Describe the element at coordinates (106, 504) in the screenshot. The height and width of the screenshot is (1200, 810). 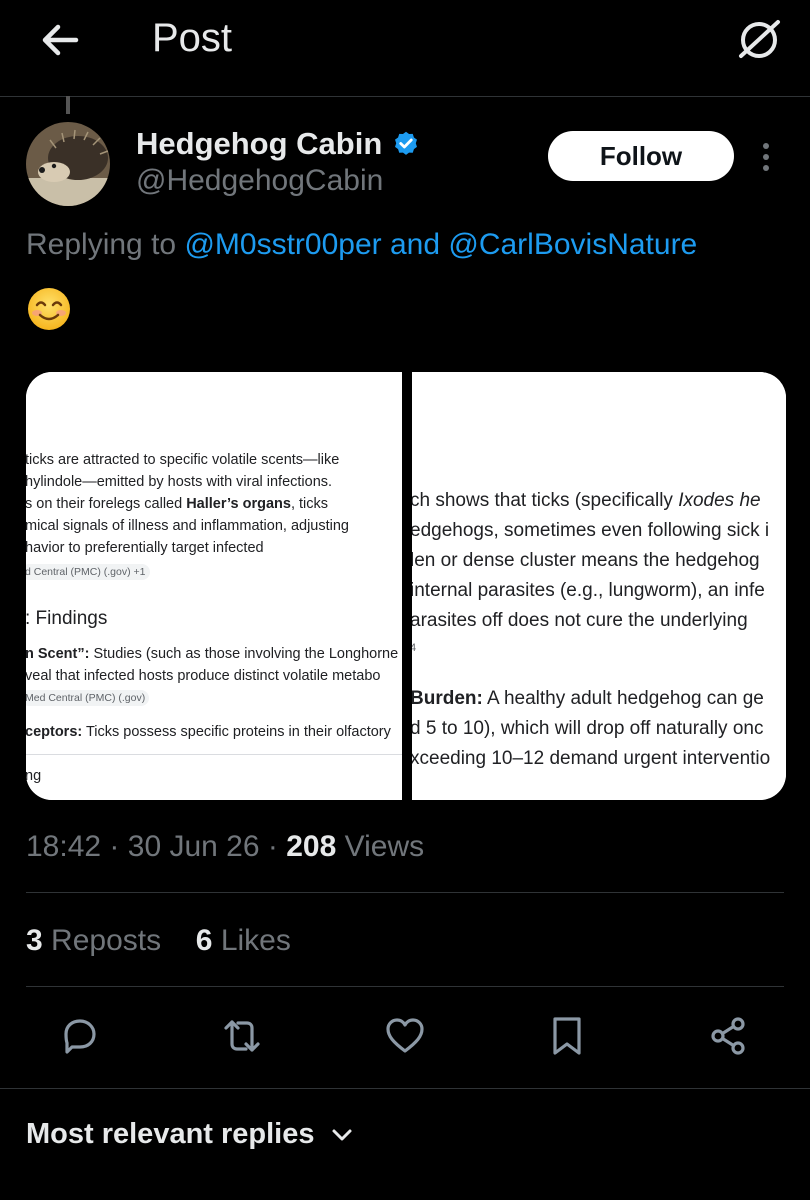
I see `image-text-fragment: s on their forelegs called` at that location.